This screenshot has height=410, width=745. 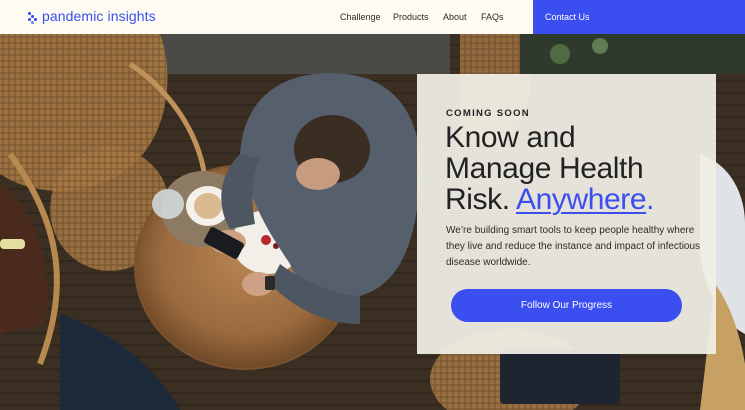 I want to click on nav-challenge: Challenge, so click(x=360, y=17).